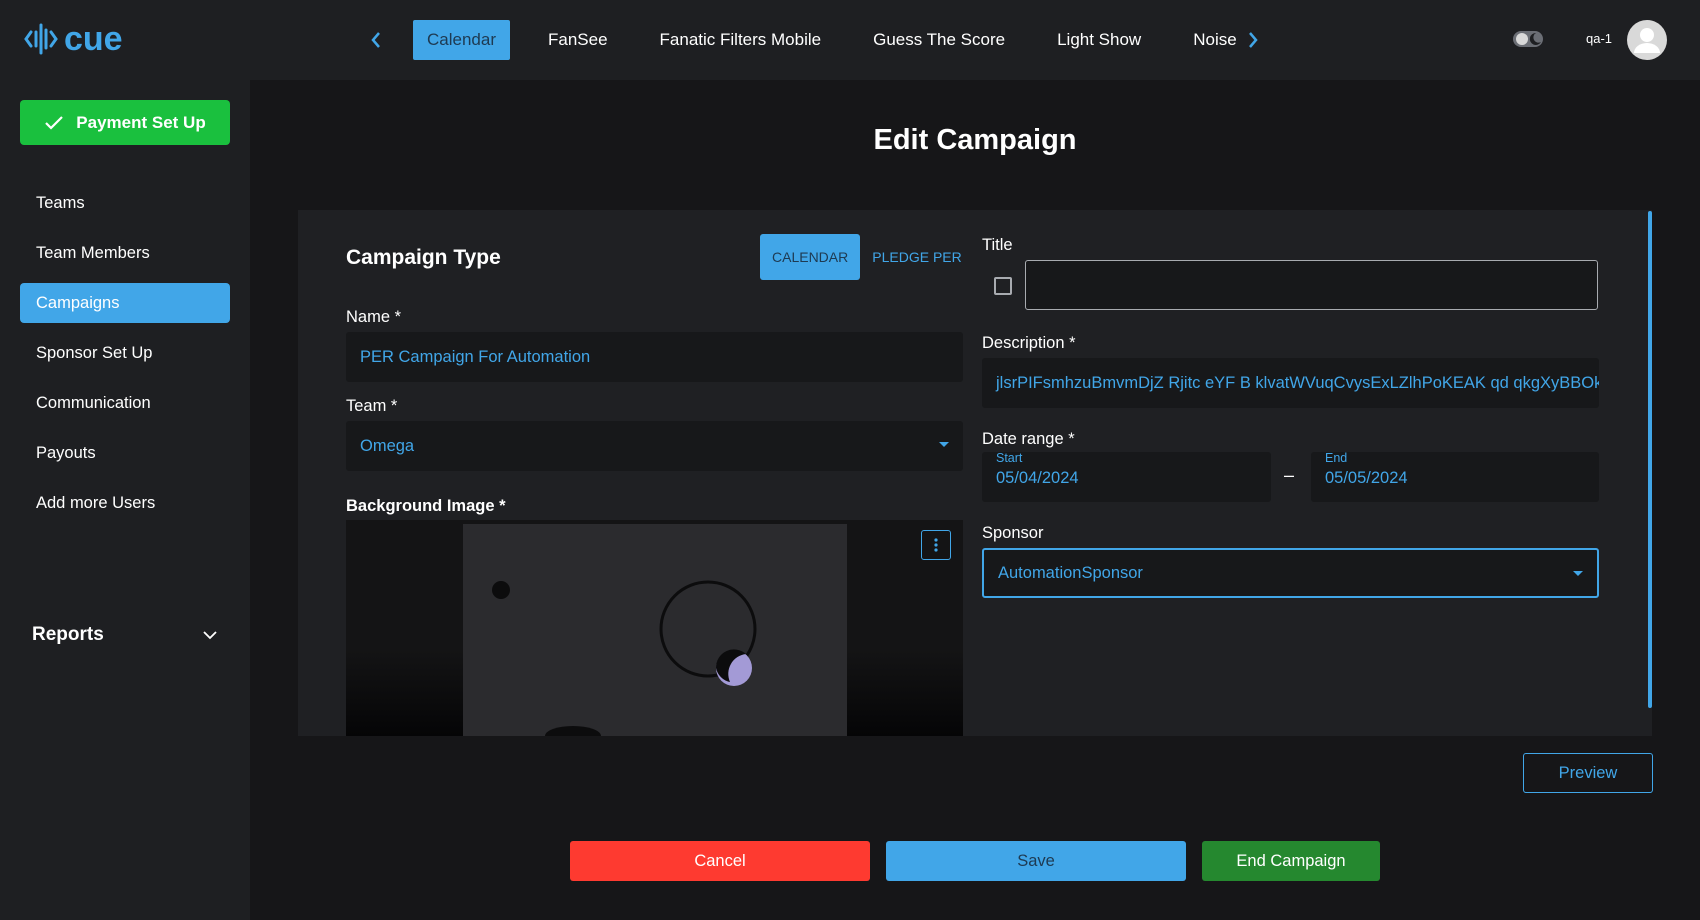 The height and width of the screenshot is (920, 1700). What do you see at coordinates (461, 40) in the screenshot?
I see `tab-calendar: Calendar` at bounding box center [461, 40].